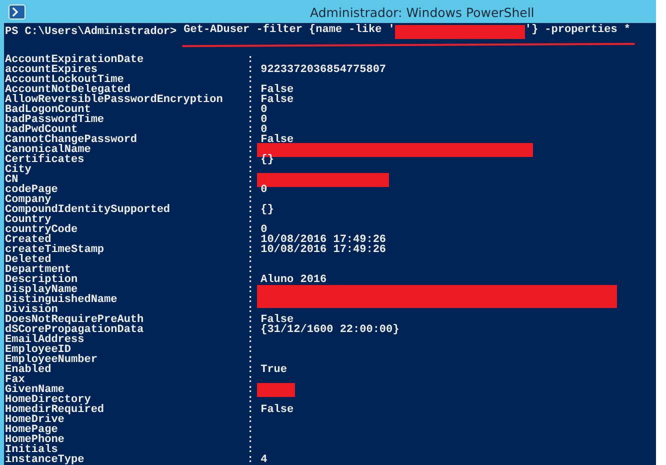  I want to click on property-value: 4, so click(264, 460).